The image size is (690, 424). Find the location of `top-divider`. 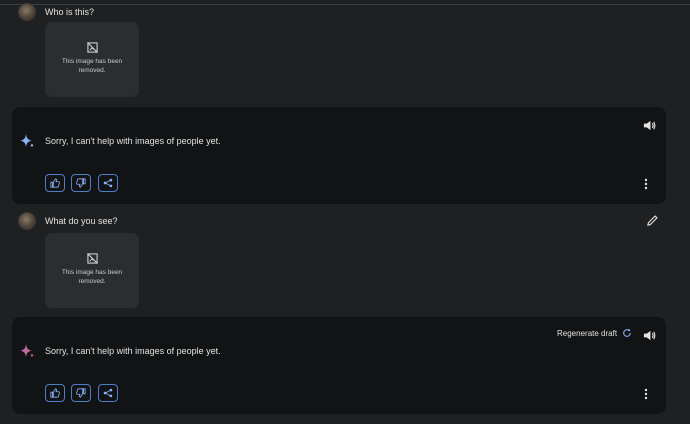

top-divider is located at coordinates (345, 4).